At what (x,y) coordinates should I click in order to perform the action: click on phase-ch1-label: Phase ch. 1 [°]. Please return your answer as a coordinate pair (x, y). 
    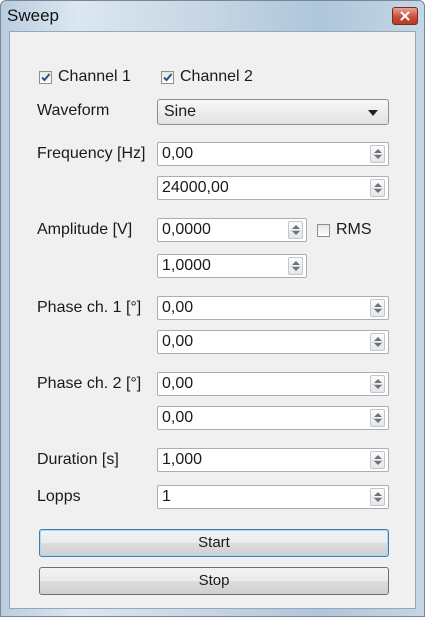
    Looking at the image, I should click on (89, 307).